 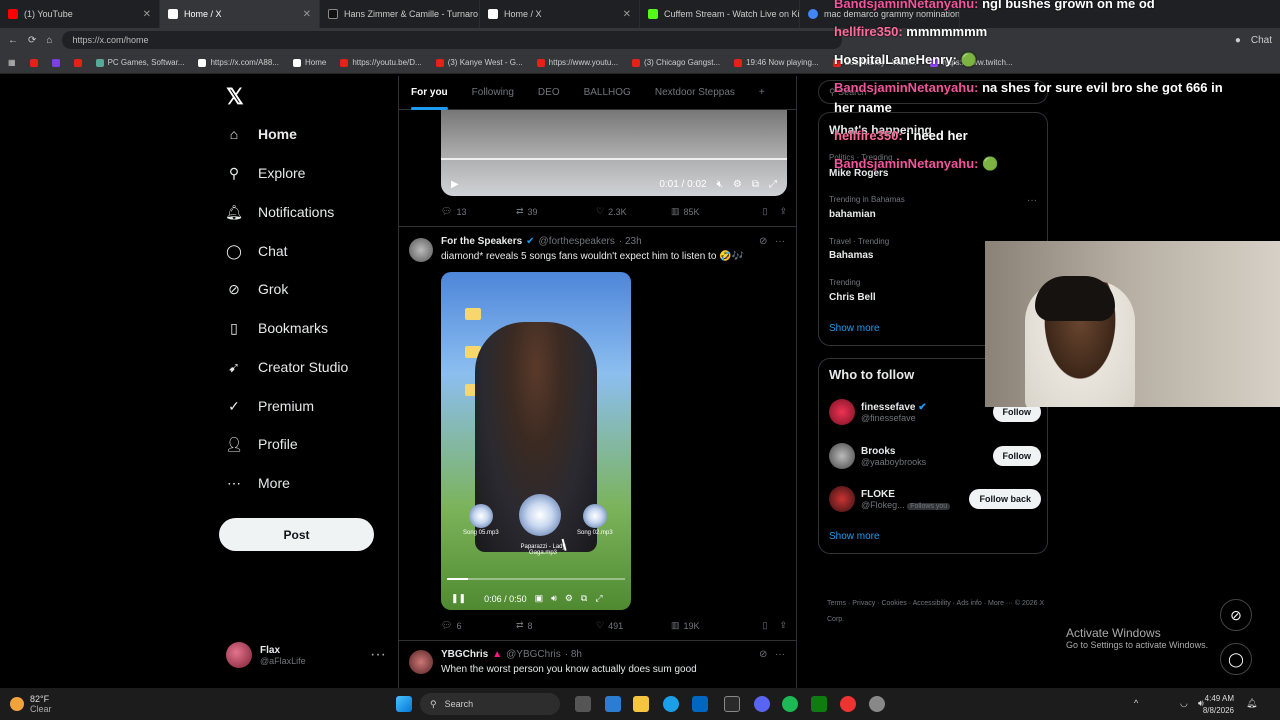 What do you see at coordinates (577, 241) in the screenshot?
I see `author-handle: @forthespeakers` at bounding box center [577, 241].